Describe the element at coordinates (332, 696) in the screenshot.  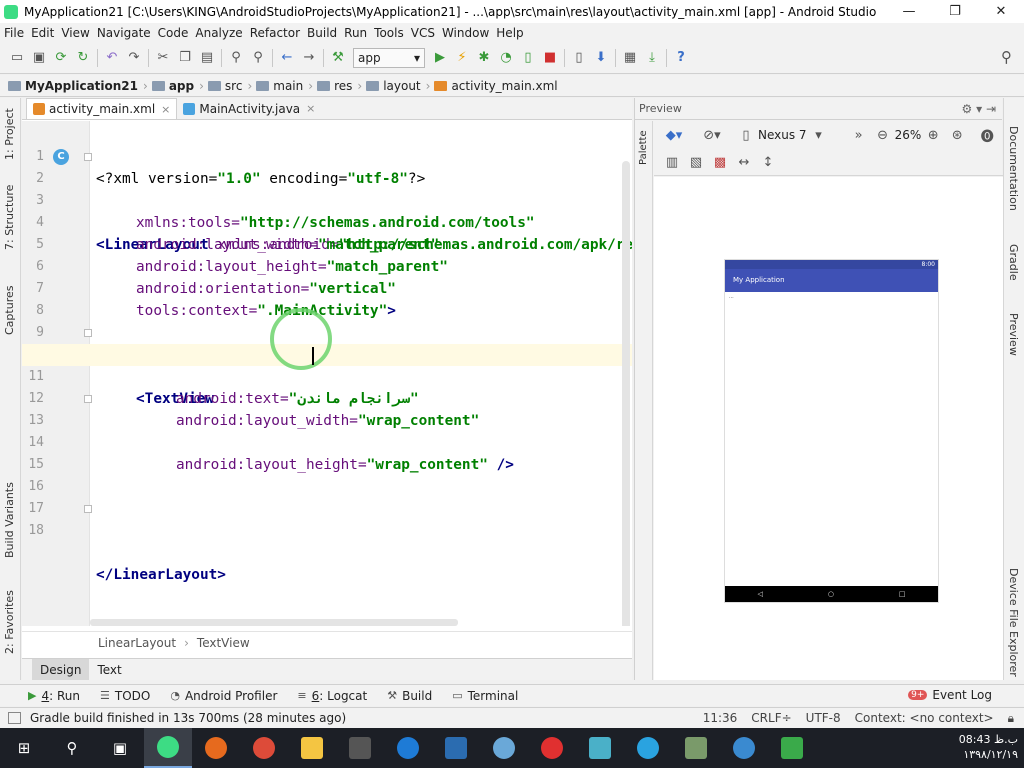
I see `tool-logcat: ≡ 6: Logcat` at that location.